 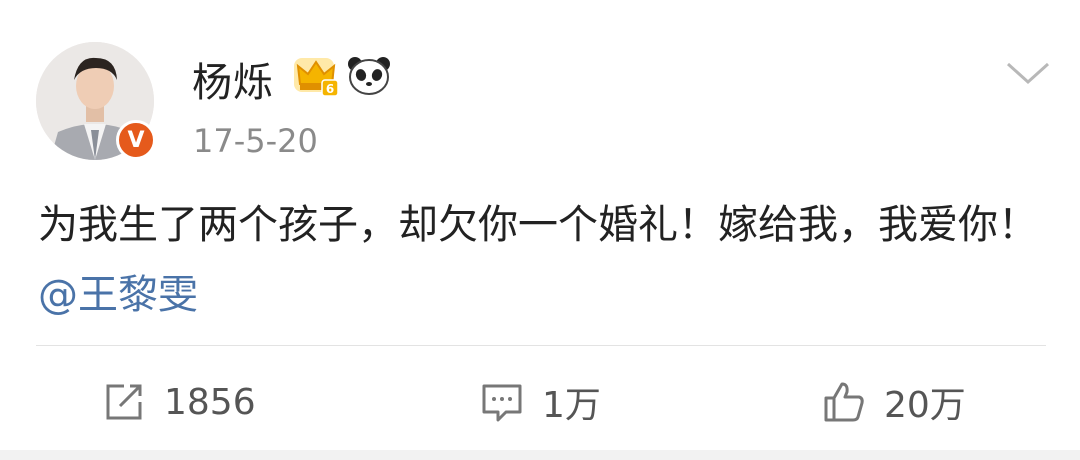 I want to click on chevron-down-icon, so click(x=1028, y=73).